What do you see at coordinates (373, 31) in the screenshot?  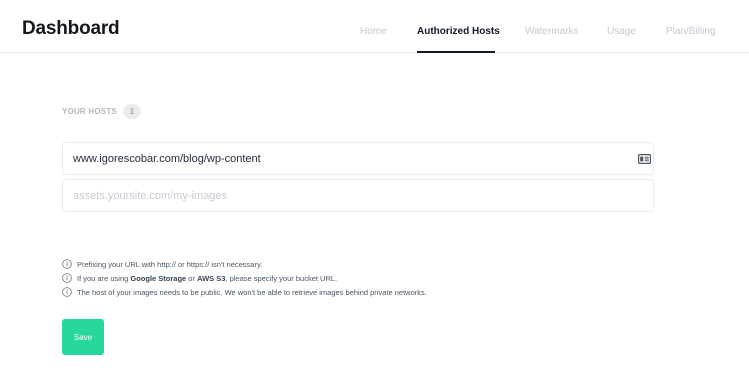 I see `tab-home: Home` at bounding box center [373, 31].